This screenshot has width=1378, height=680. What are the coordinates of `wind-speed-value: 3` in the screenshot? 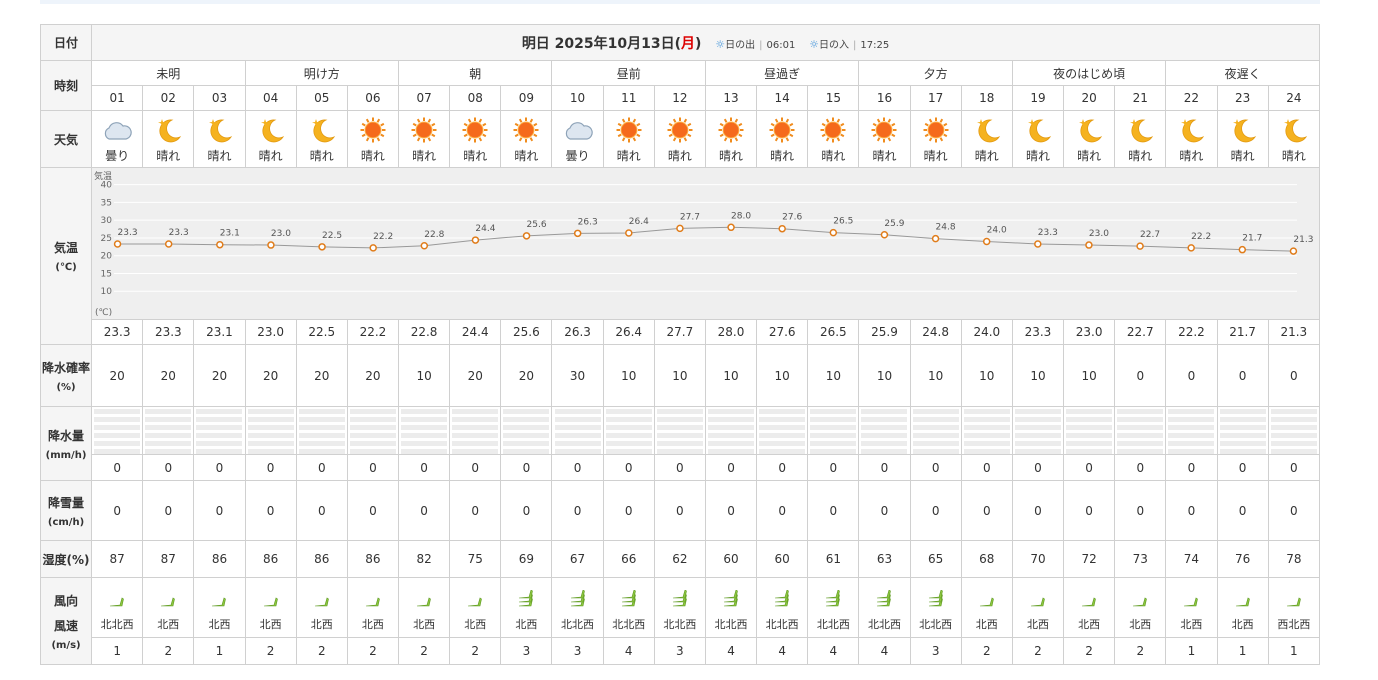 It's located at (577, 651).